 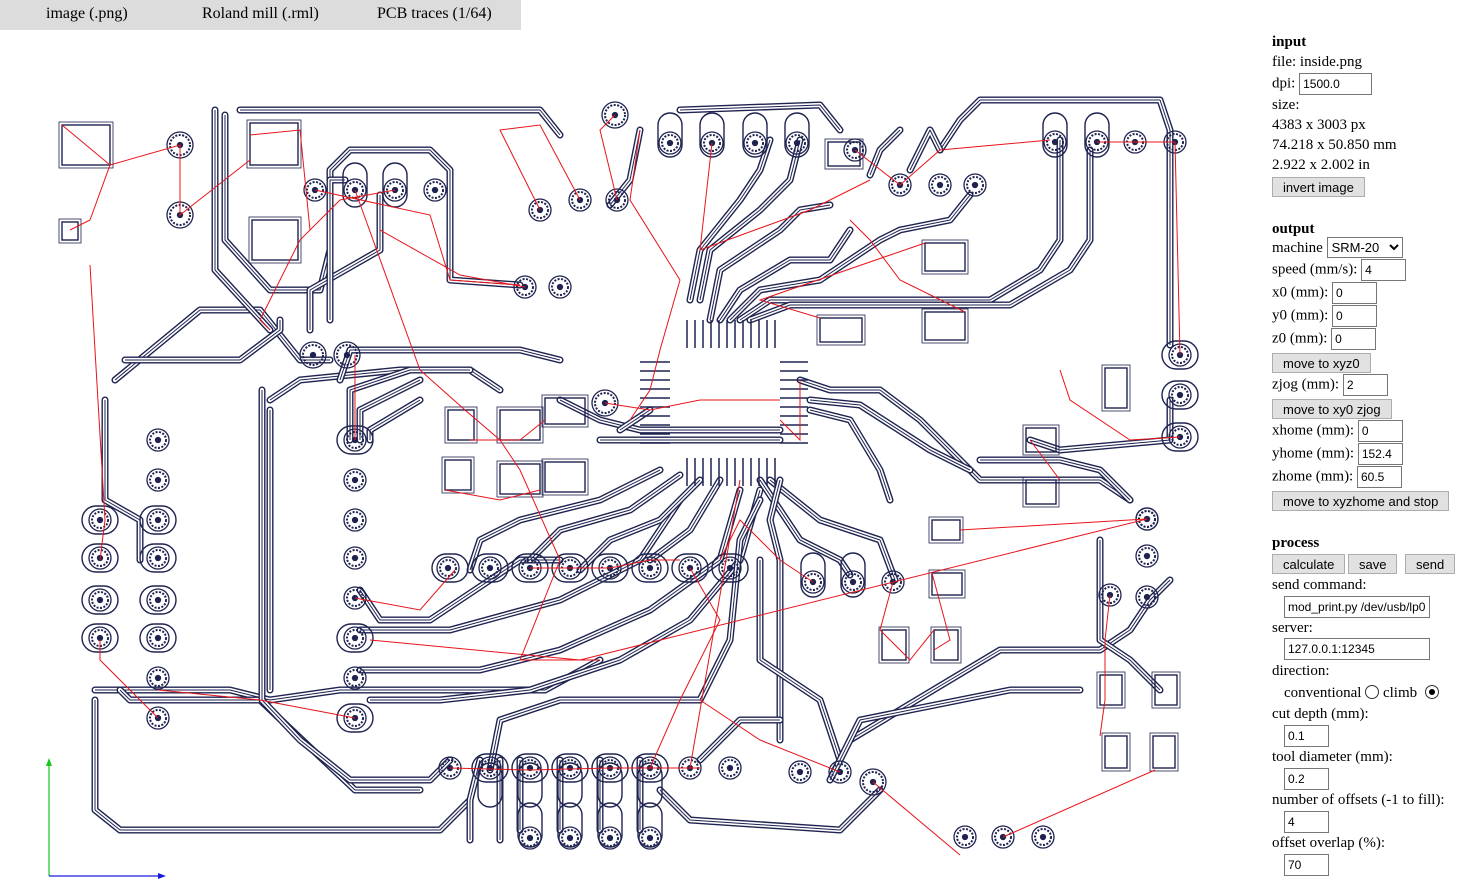 I want to click on y-axis-arrow, so click(x=49, y=762).